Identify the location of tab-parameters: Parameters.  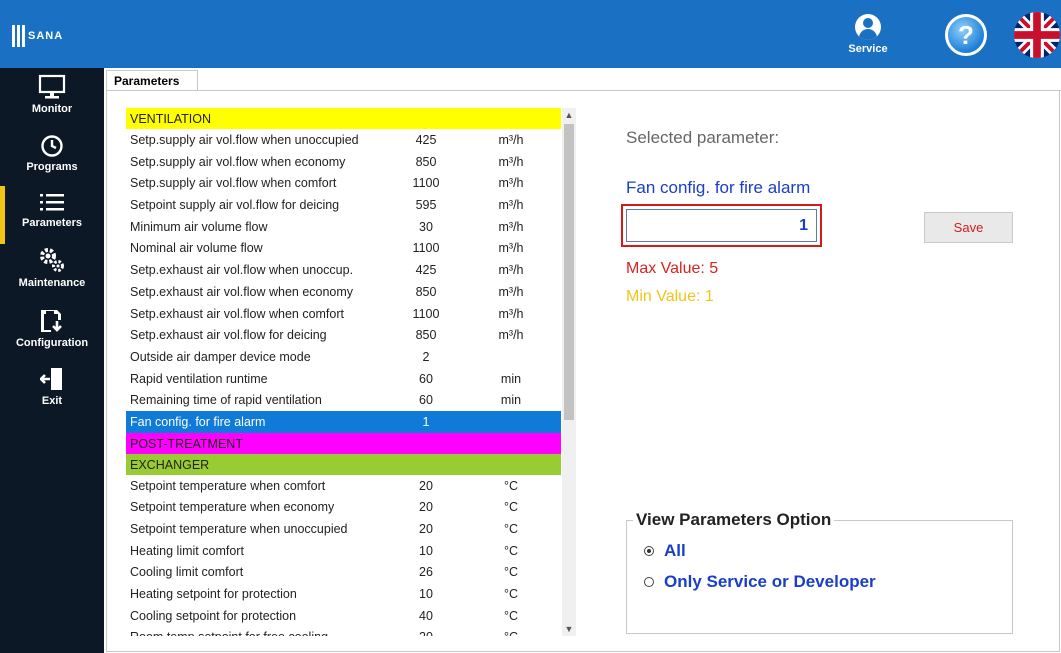
(152, 80).